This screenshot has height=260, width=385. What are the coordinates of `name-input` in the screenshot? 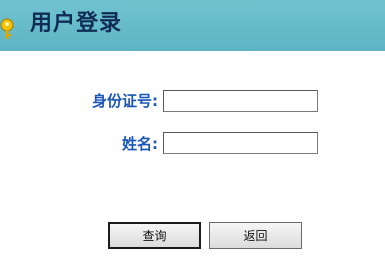 It's located at (240, 143).